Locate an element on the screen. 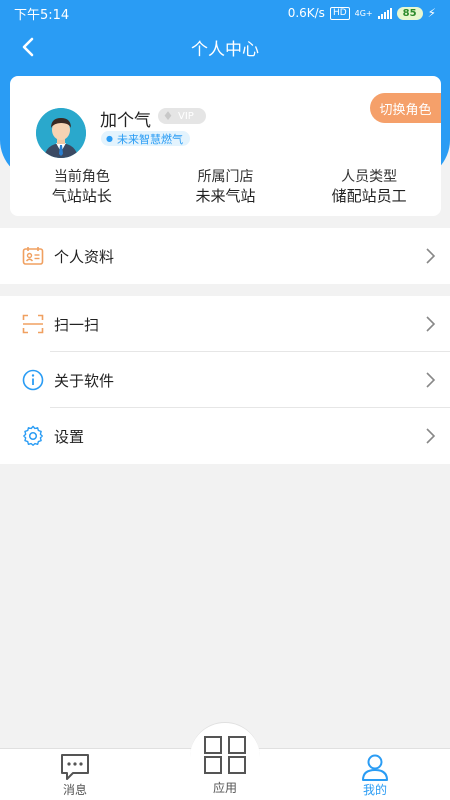  info-staff-type: 人员类型 储配站员工 is located at coordinates (369, 188).